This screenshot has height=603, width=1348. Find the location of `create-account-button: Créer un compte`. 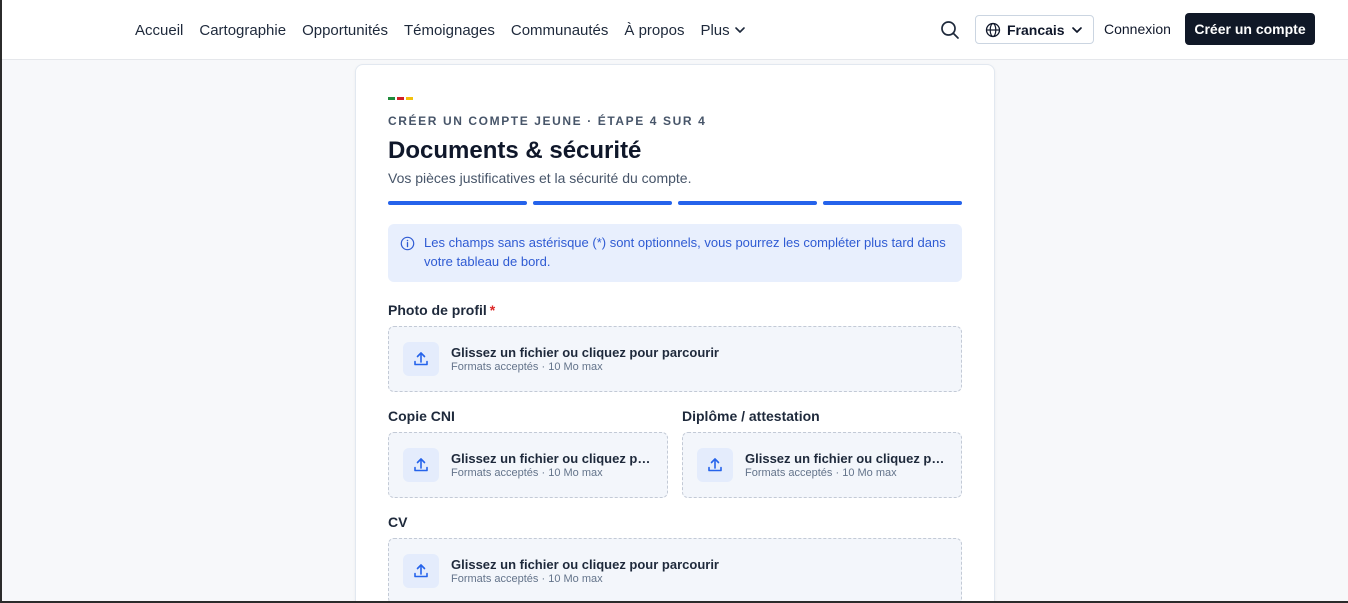

create-account-button: Créer un compte is located at coordinates (1250, 29).